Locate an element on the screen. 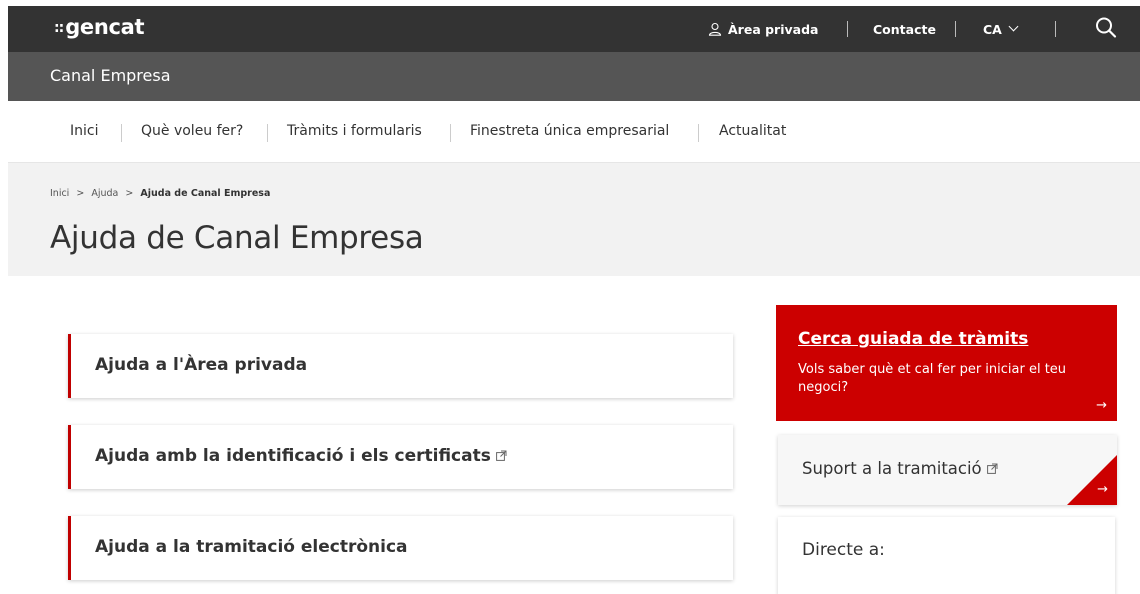 The width and height of the screenshot is (1140, 594). direct-links-heading: Directe a: is located at coordinates (843, 550).